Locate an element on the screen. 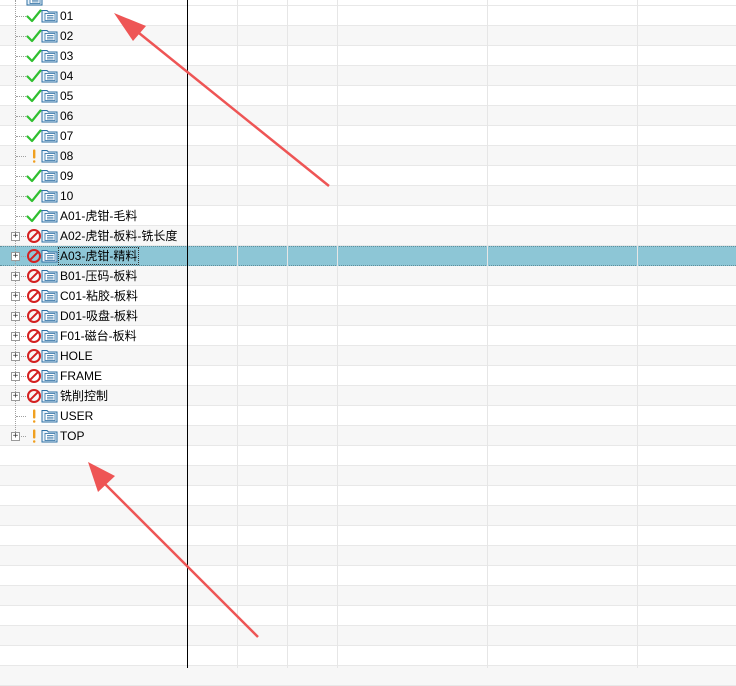  tree-node-label: 铣削控制 is located at coordinates (84, 396).